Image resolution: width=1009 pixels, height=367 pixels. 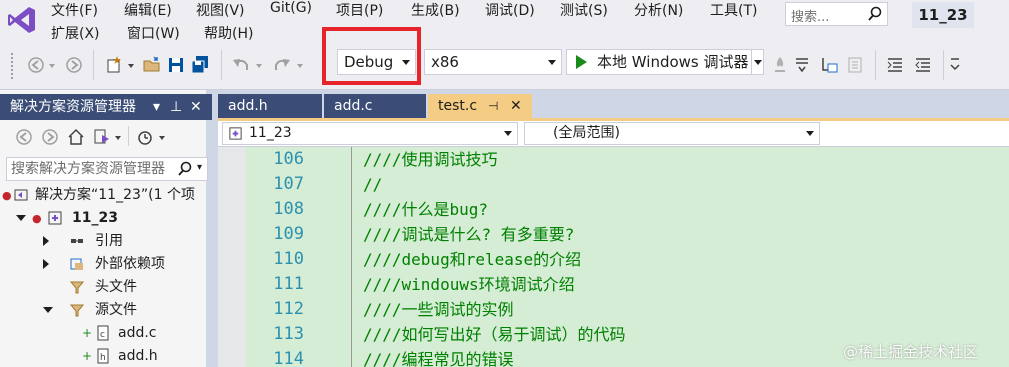 I want to click on project-select-value: 11_23, so click(x=270, y=133).